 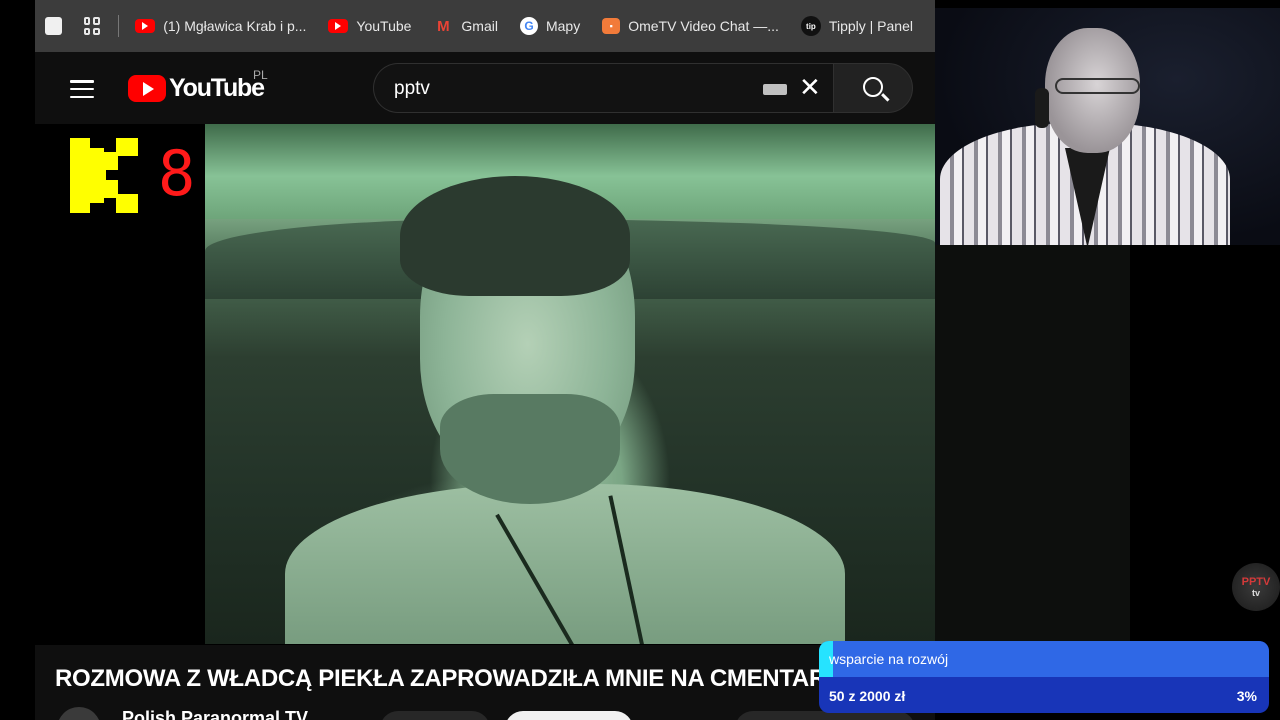 I want to click on bookmark-tipply: tip Tipply | Panel, so click(x=856, y=26).